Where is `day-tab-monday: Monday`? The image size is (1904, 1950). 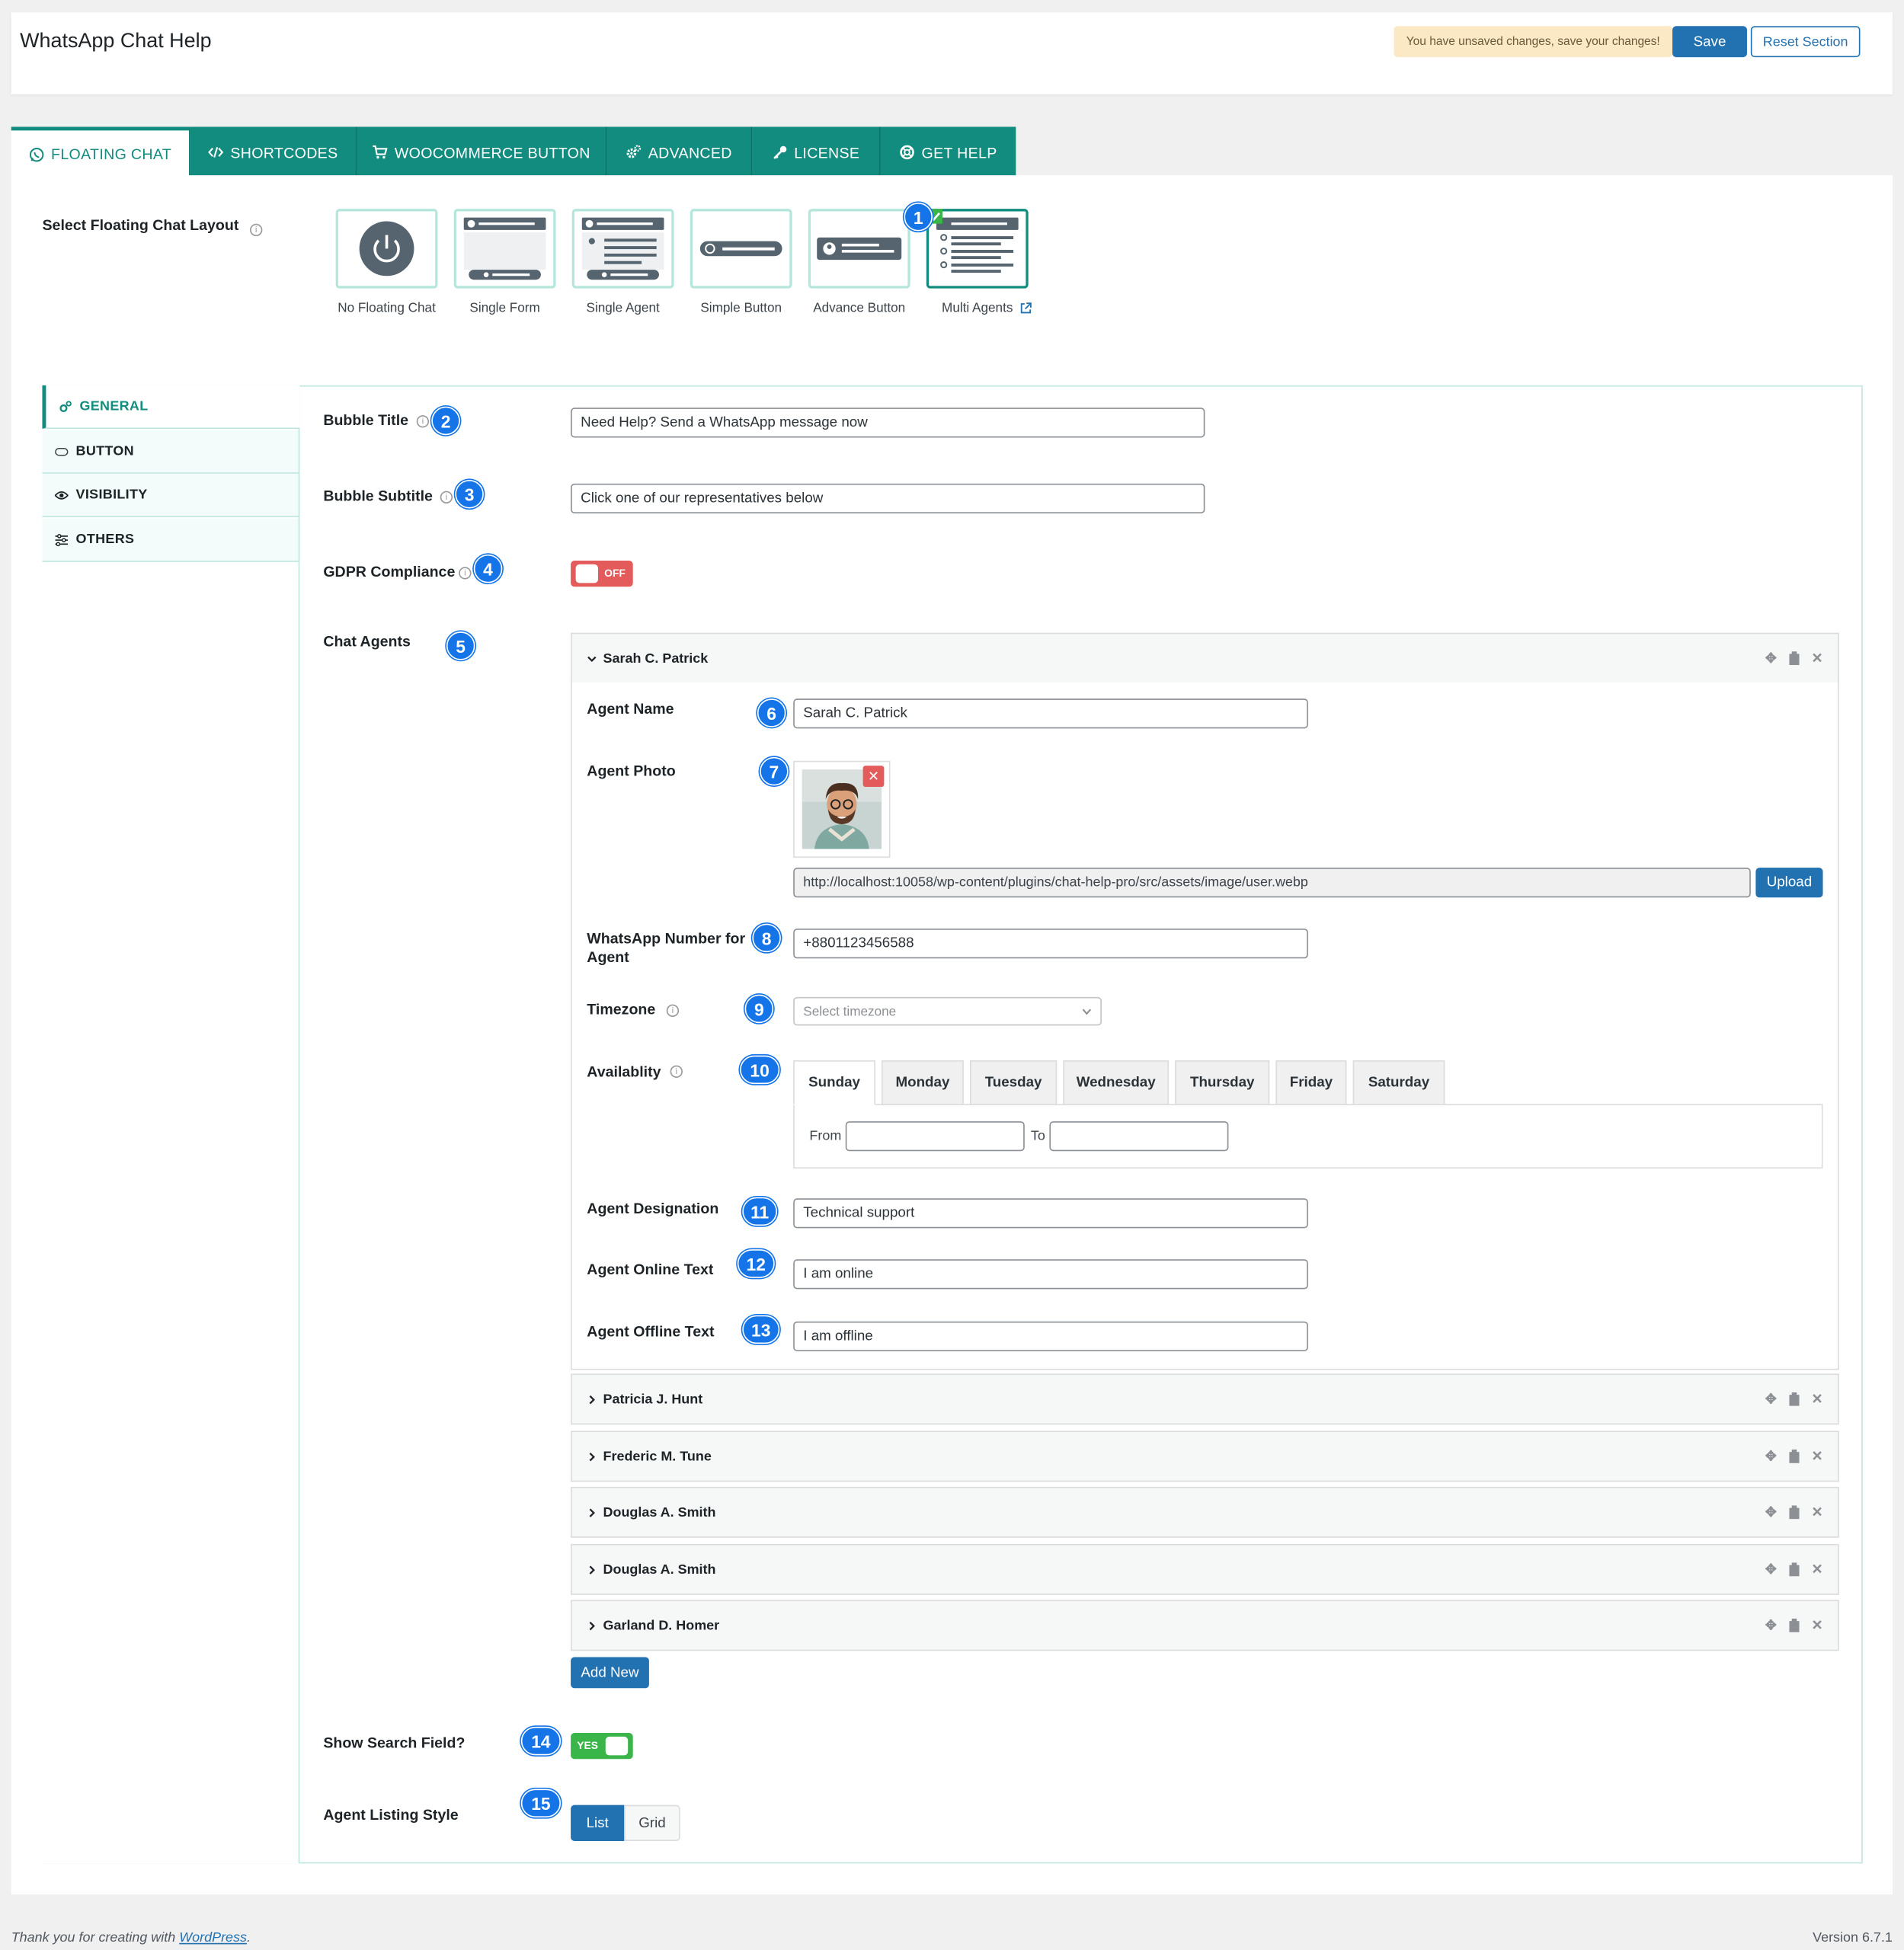 day-tab-monday: Monday is located at coordinates (923, 1082).